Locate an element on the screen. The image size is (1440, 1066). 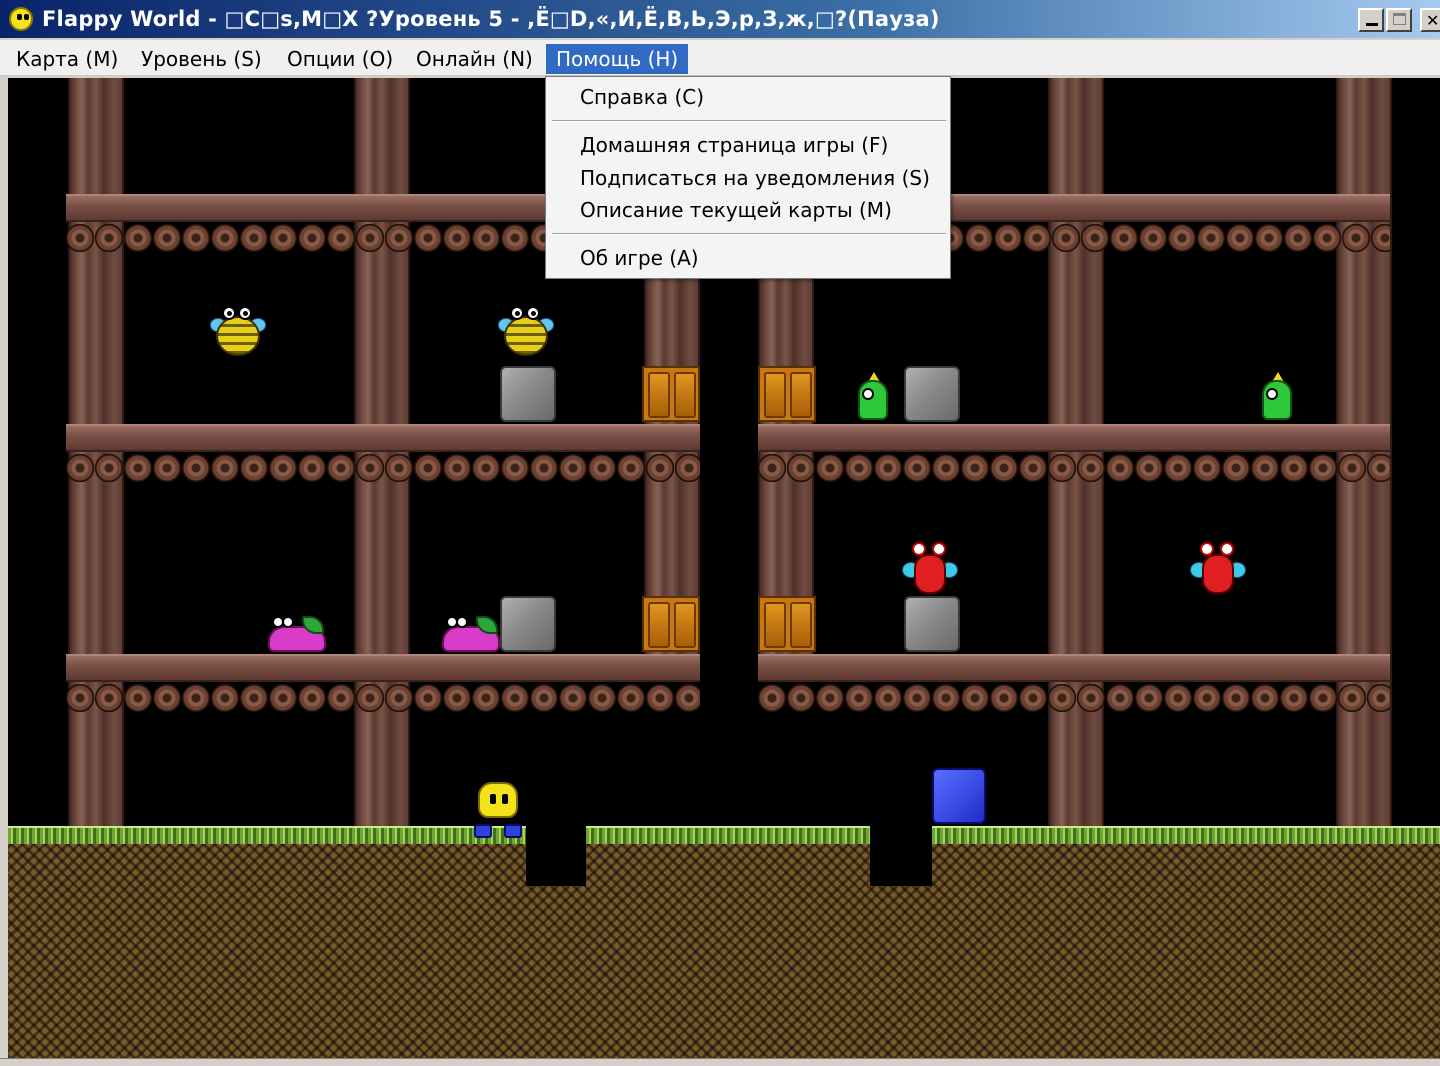
menu-item-map-description: Описание текущей карты (M) is located at coordinates (736, 210).